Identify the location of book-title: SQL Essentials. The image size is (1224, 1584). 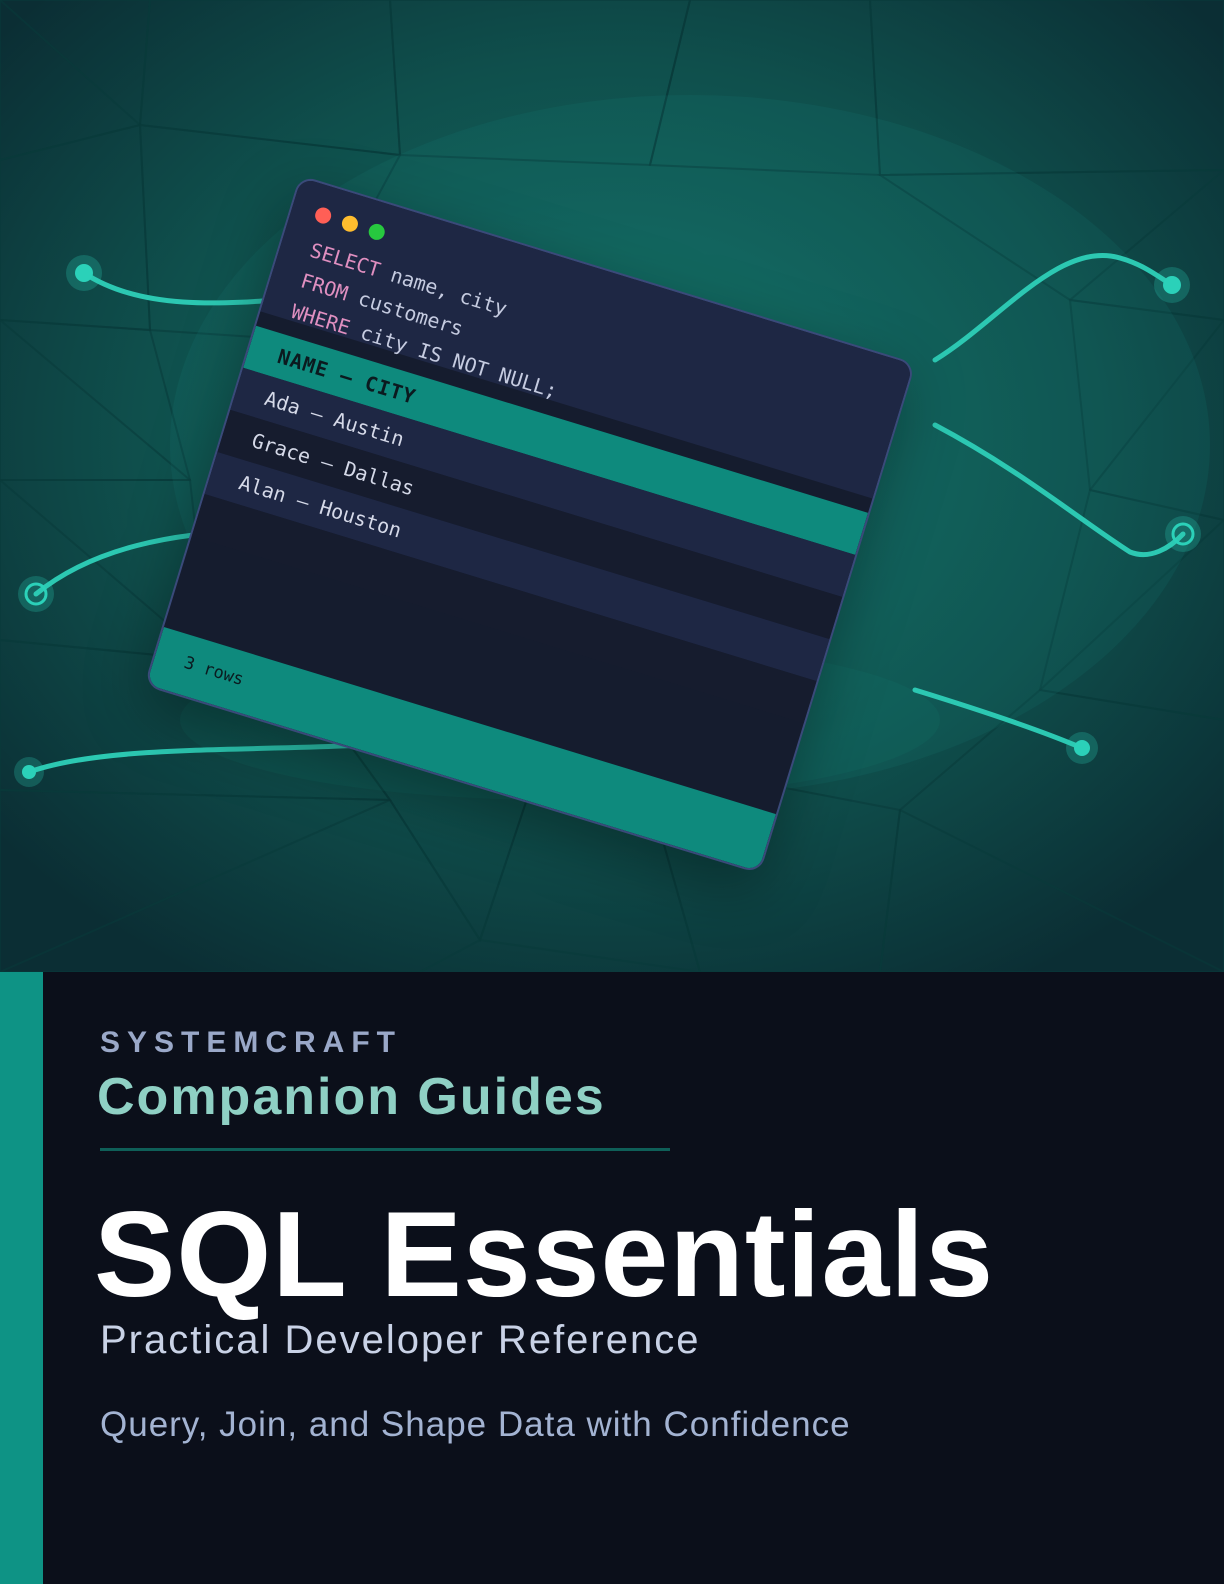
(544, 1254).